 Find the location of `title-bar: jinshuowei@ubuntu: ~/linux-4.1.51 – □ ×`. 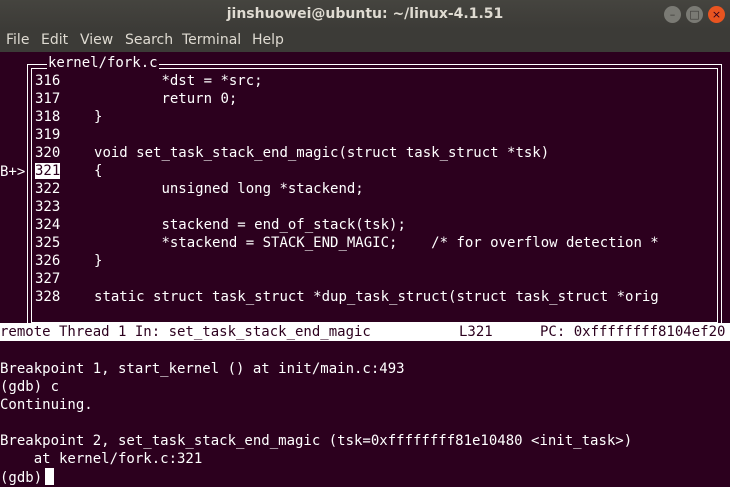

title-bar: jinshuowei@ubuntu: ~/linux-4.1.51 – □ × is located at coordinates (365, 14).